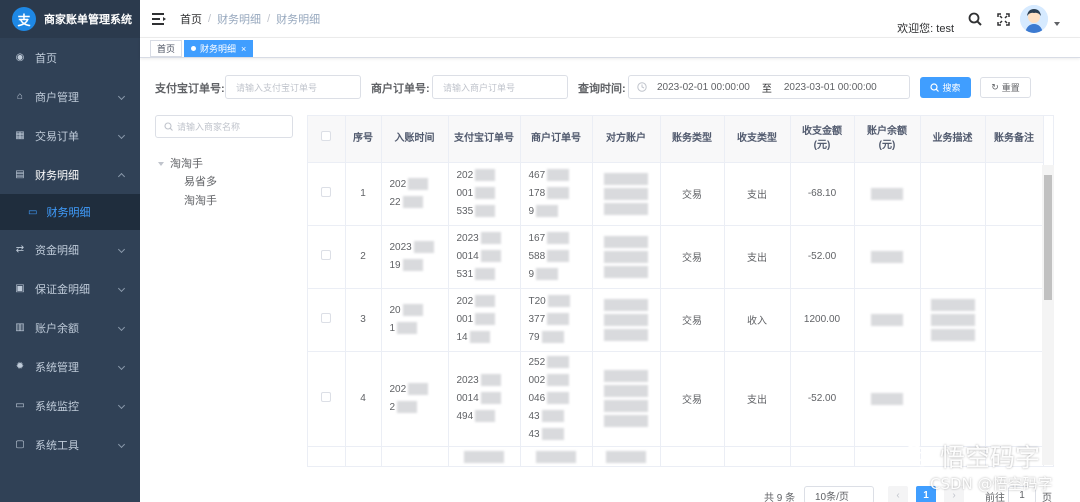 Image resolution: width=1080 pixels, height=502 pixels. Describe the element at coordinates (945, 87) in the screenshot. I see `search-button: 搜索` at that location.